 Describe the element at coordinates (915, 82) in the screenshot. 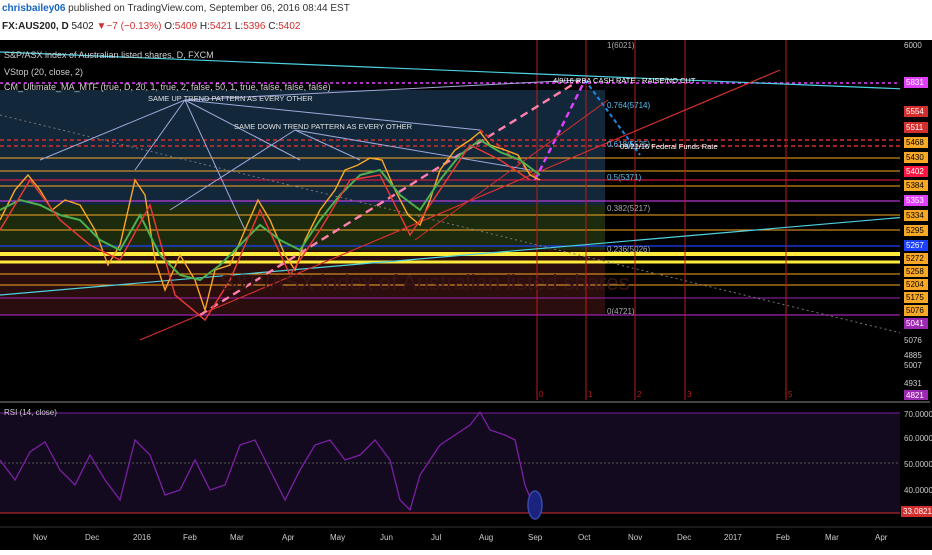

I see `badge-text: 5831` at that location.